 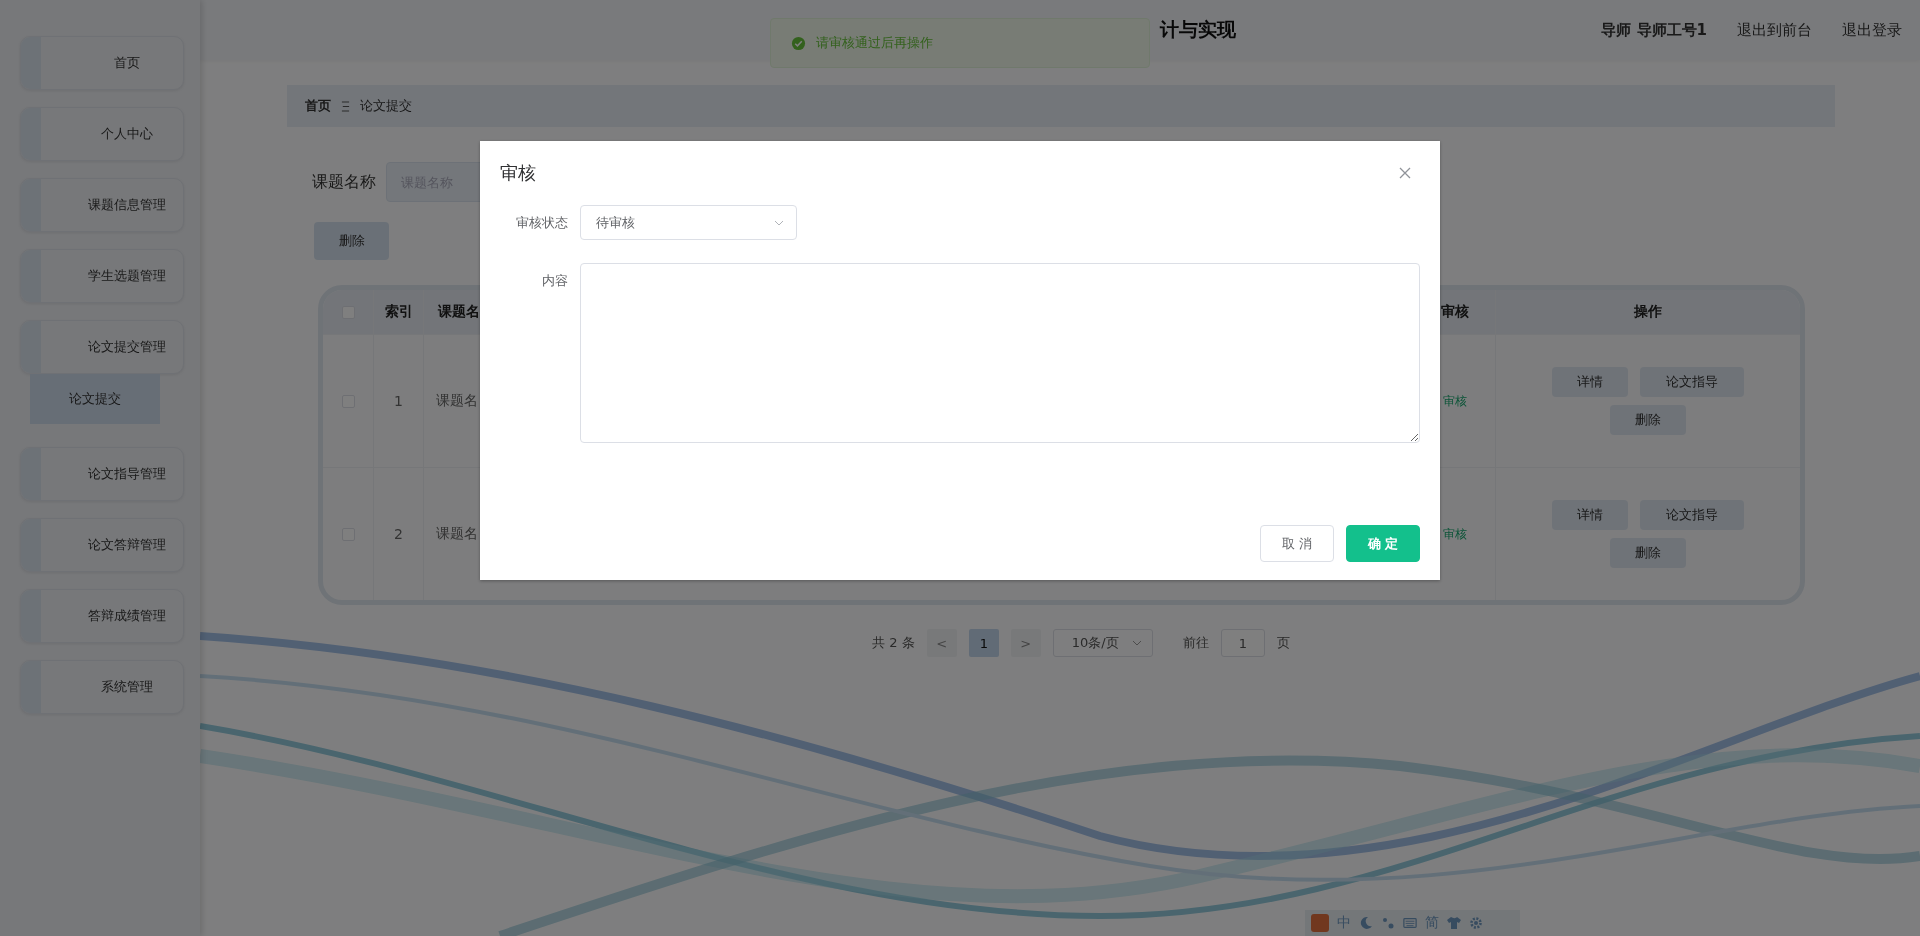 I want to click on page-size-select: 10条/页, so click(x=1102, y=643).